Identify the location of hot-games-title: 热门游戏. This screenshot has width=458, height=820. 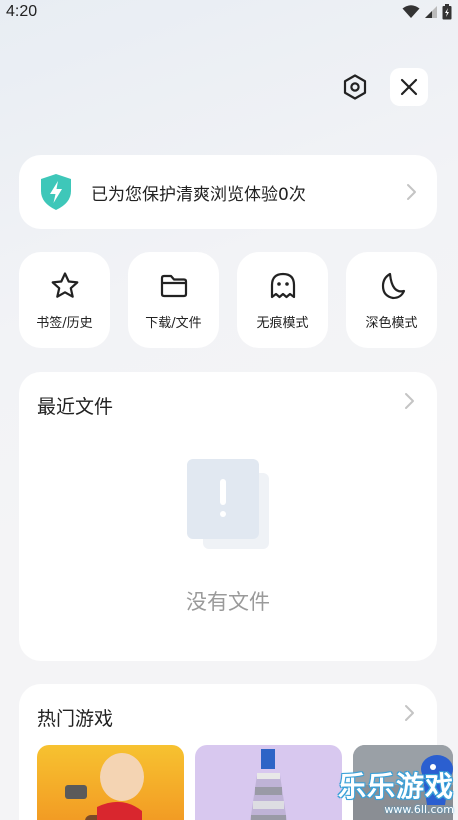
(75, 717).